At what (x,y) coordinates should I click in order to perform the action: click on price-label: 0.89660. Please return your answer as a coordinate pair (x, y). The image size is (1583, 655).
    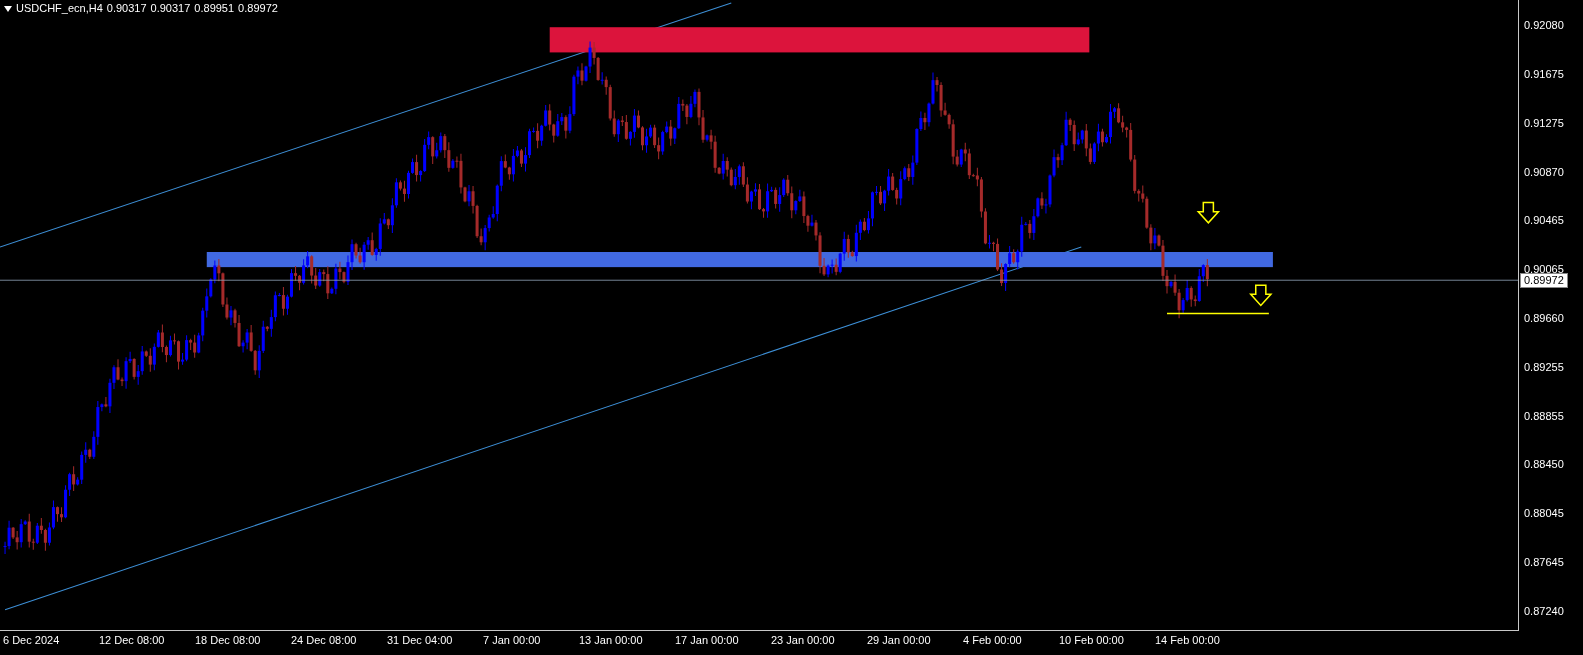
    Looking at the image, I should click on (1544, 318).